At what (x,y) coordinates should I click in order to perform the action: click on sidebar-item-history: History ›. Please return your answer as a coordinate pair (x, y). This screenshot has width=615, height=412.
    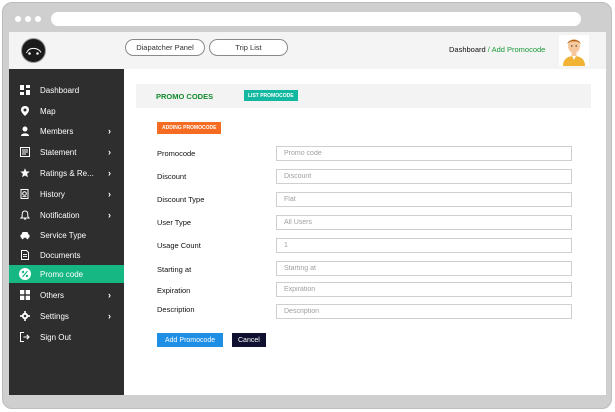
    Looking at the image, I should click on (66, 194).